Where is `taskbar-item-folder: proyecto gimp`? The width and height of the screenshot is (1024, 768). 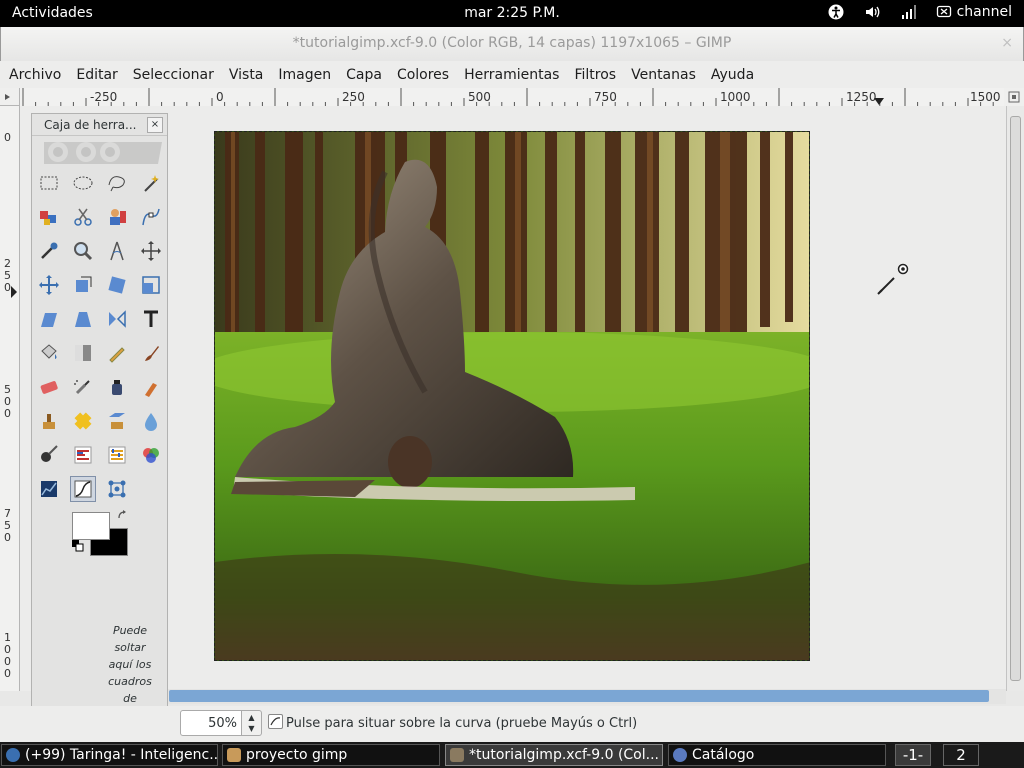
taskbar-item-folder: proyecto gimp is located at coordinates (331, 755).